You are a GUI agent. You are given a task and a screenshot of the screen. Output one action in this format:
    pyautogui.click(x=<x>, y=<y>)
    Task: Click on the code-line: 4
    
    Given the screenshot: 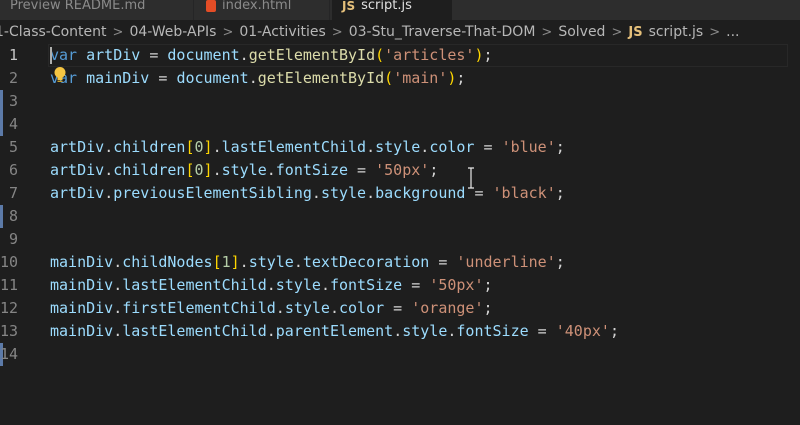 What is the action you would take?
    pyautogui.click(x=400, y=124)
    